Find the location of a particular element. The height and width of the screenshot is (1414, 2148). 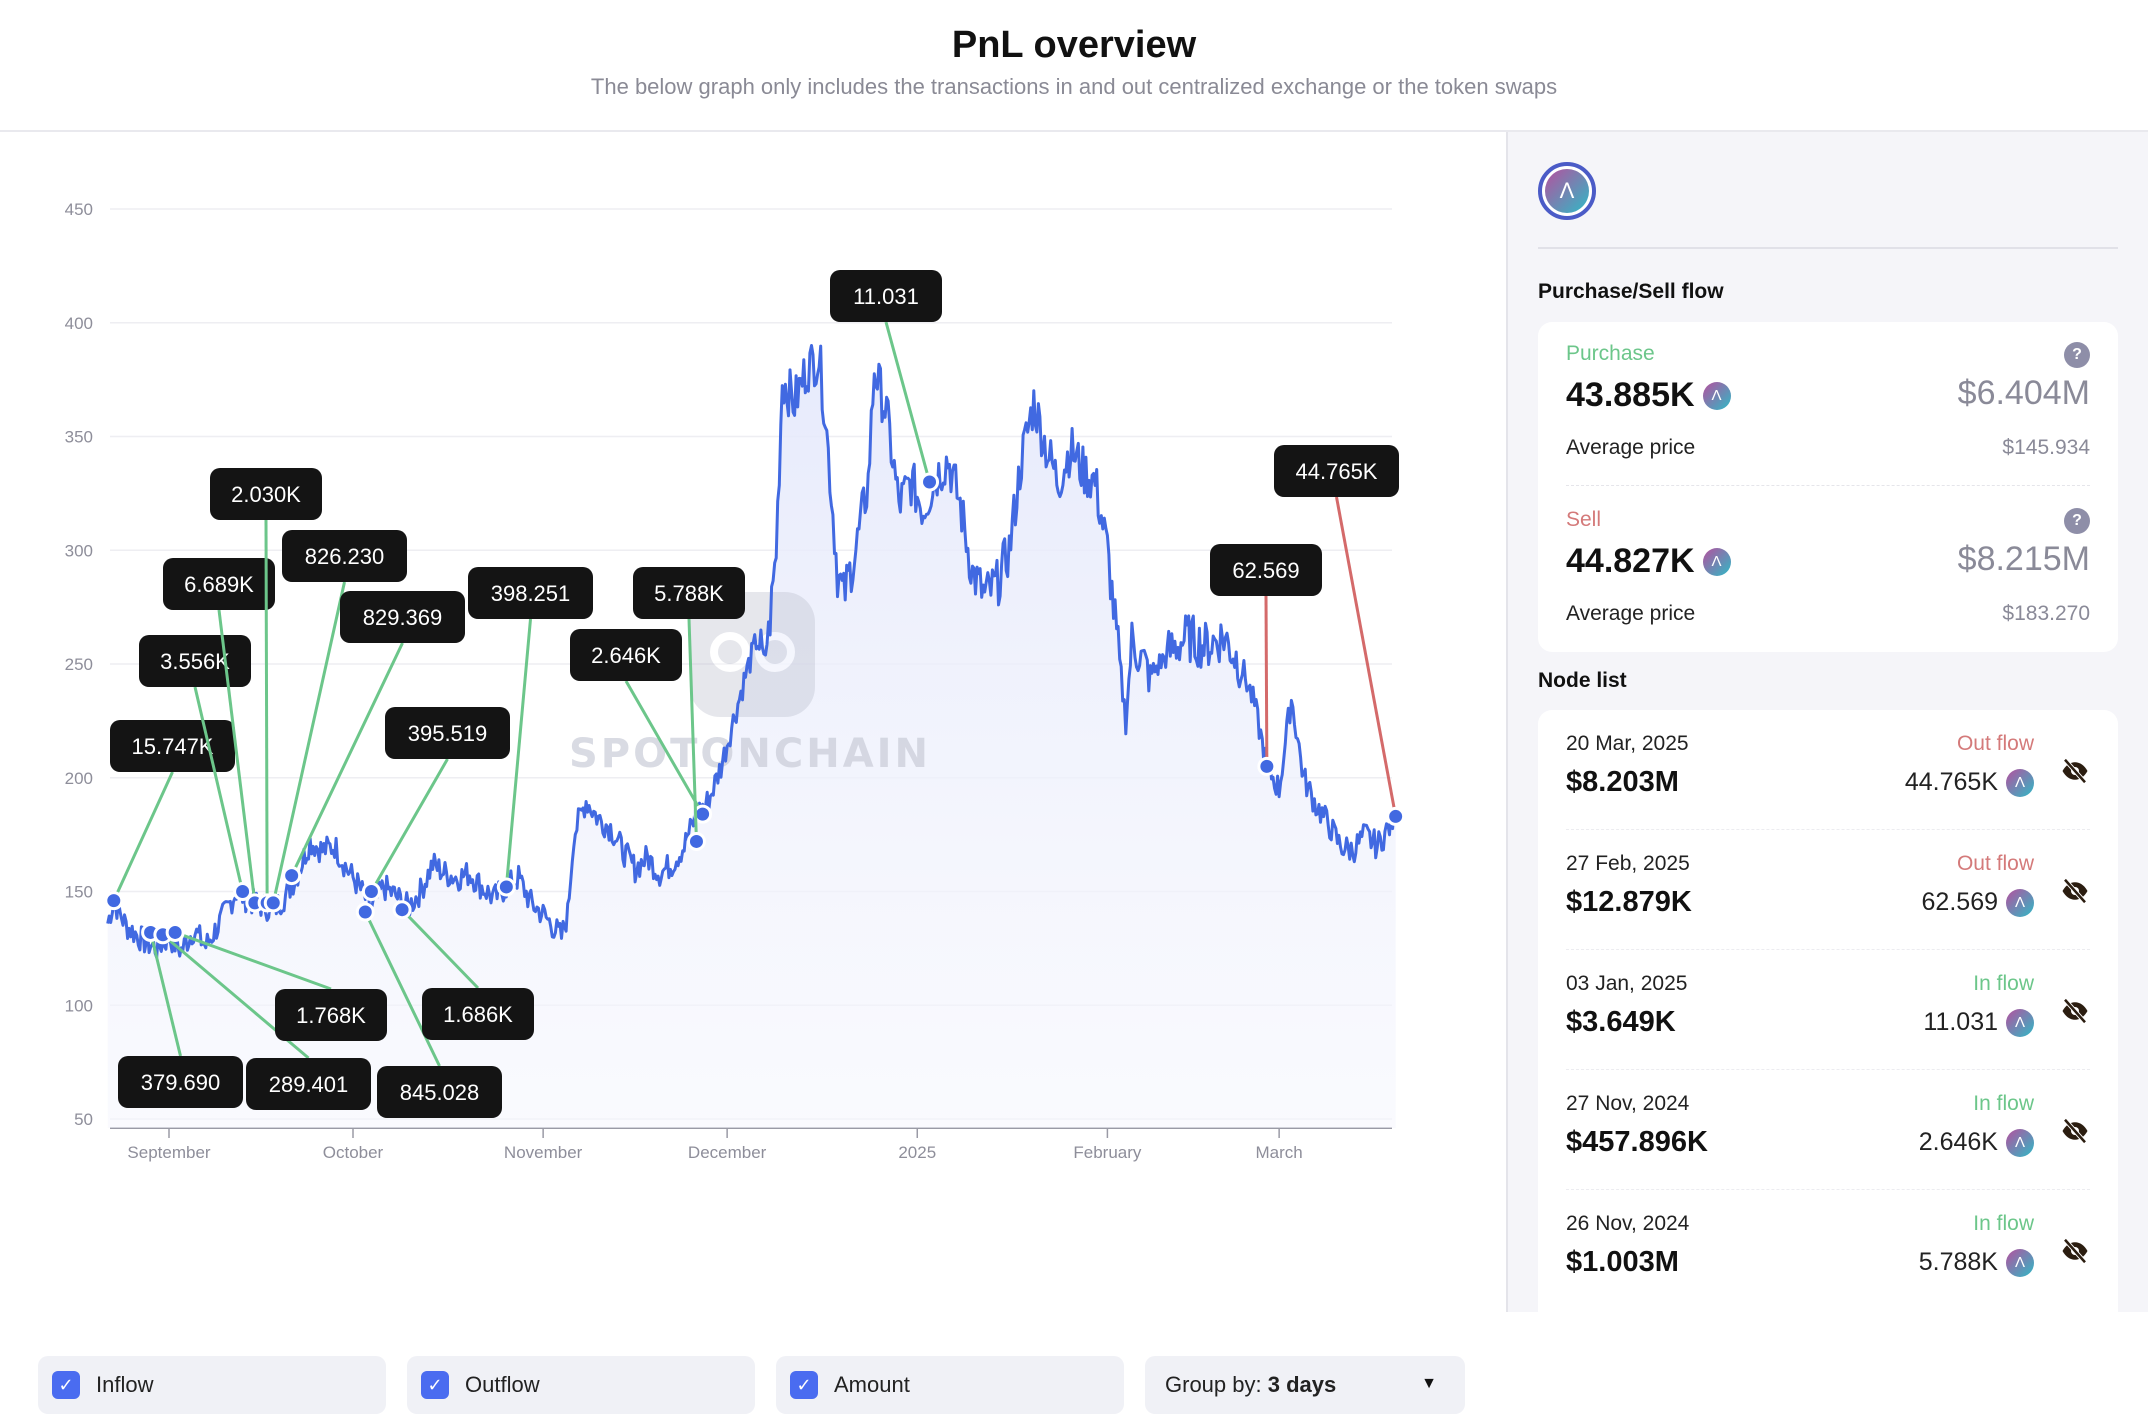

annotation-label: 845.028 is located at coordinates (440, 1092).